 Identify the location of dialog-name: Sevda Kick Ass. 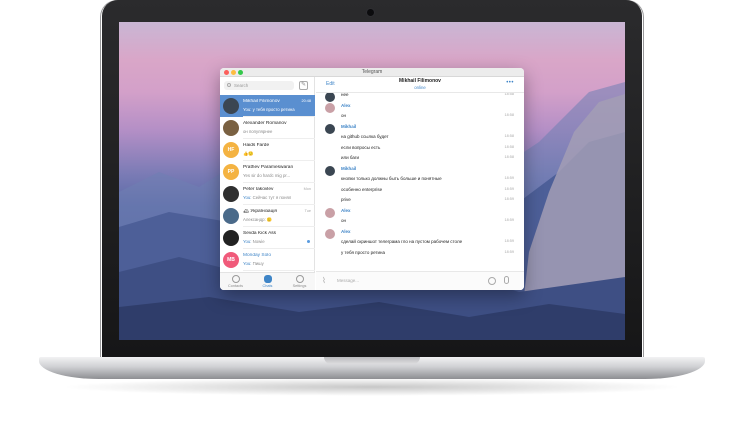
(260, 233).